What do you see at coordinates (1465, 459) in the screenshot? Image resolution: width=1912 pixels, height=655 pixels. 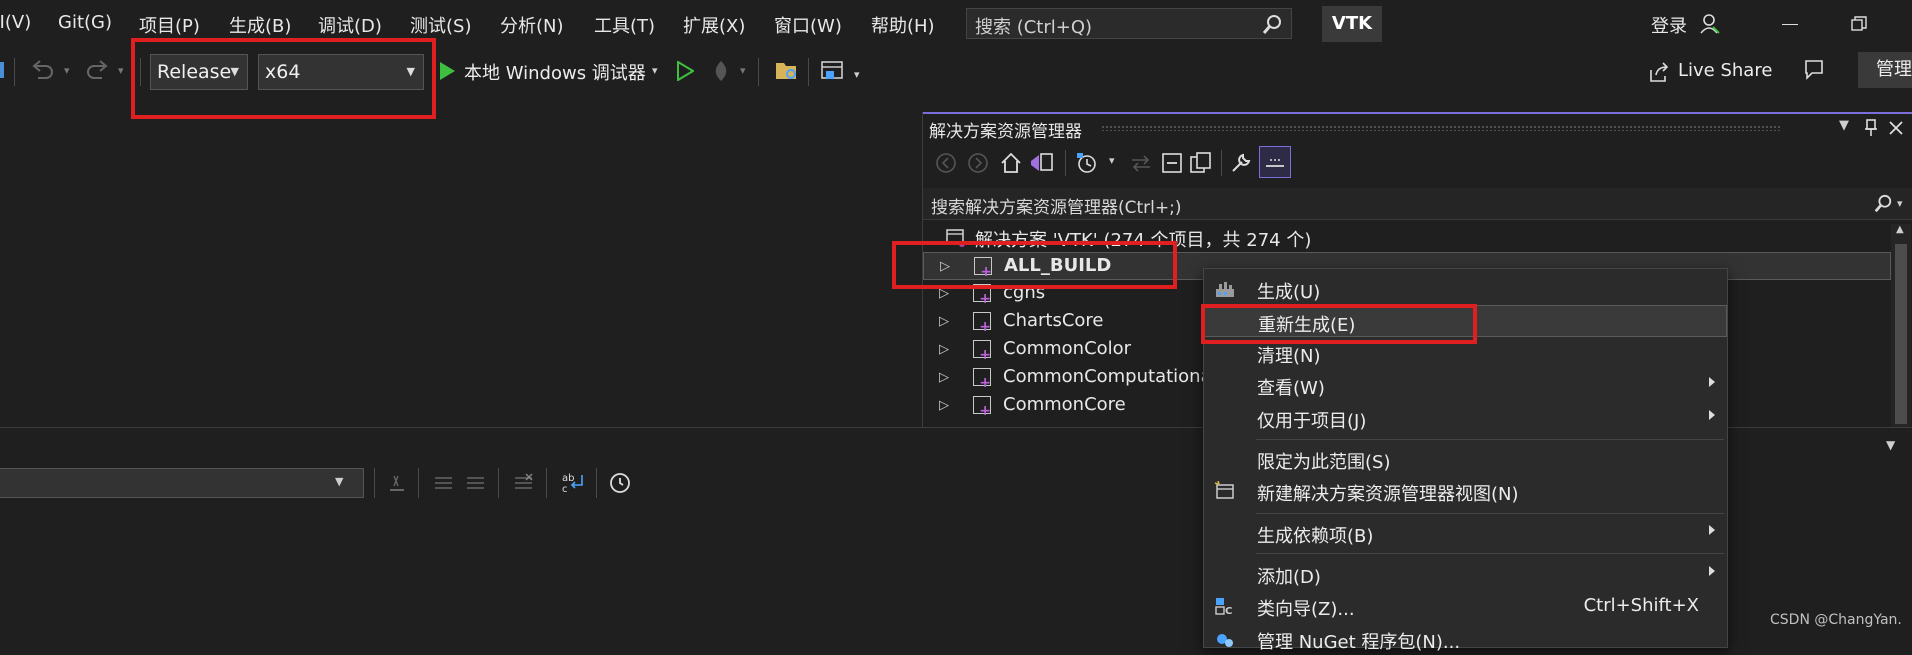 I see `ctx-scope-to-this: 限定为此范围(S)` at bounding box center [1465, 459].